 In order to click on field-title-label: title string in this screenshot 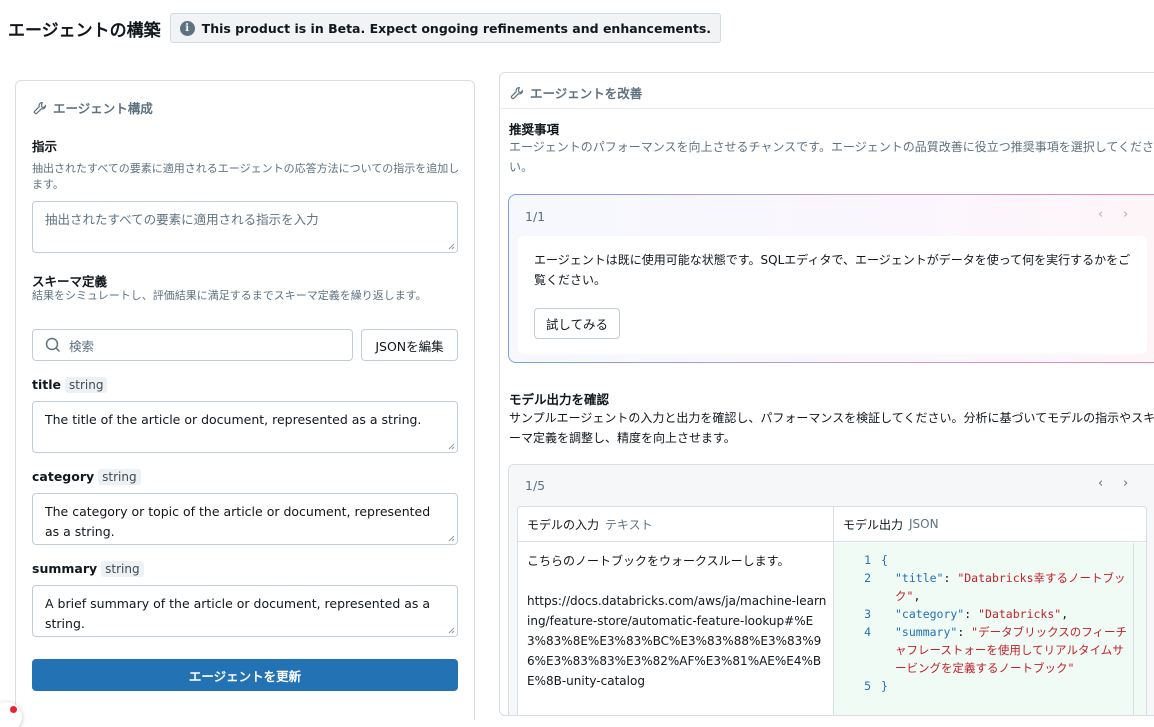, I will do `click(70, 385)`.